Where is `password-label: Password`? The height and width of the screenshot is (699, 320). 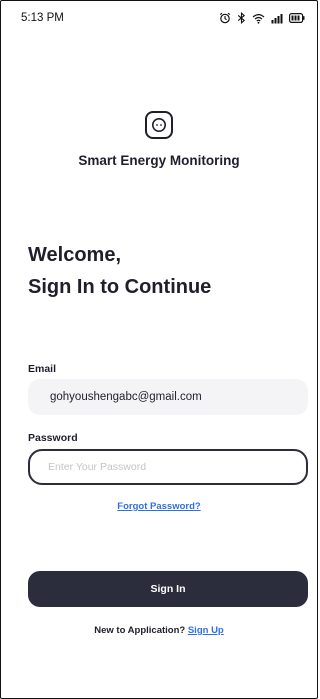
password-label: Password is located at coordinates (53, 438).